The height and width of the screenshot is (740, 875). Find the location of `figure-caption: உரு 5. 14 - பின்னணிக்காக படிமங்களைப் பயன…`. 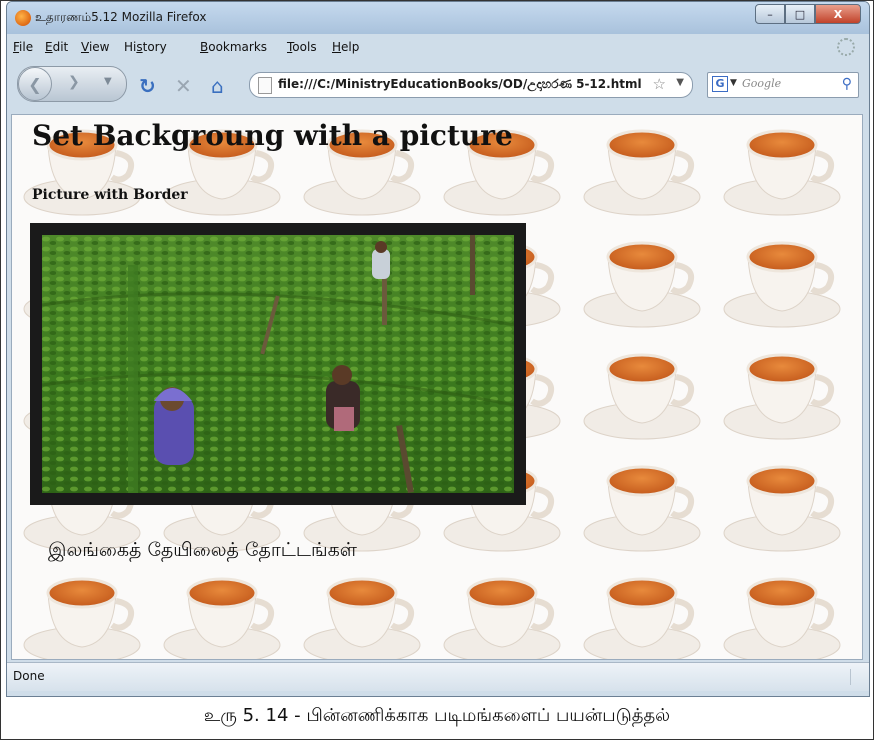

figure-caption: உரு 5. 14 - பின்னணிக்காக படிமங்களைப் பயன… is located at coordinates (437, 715).